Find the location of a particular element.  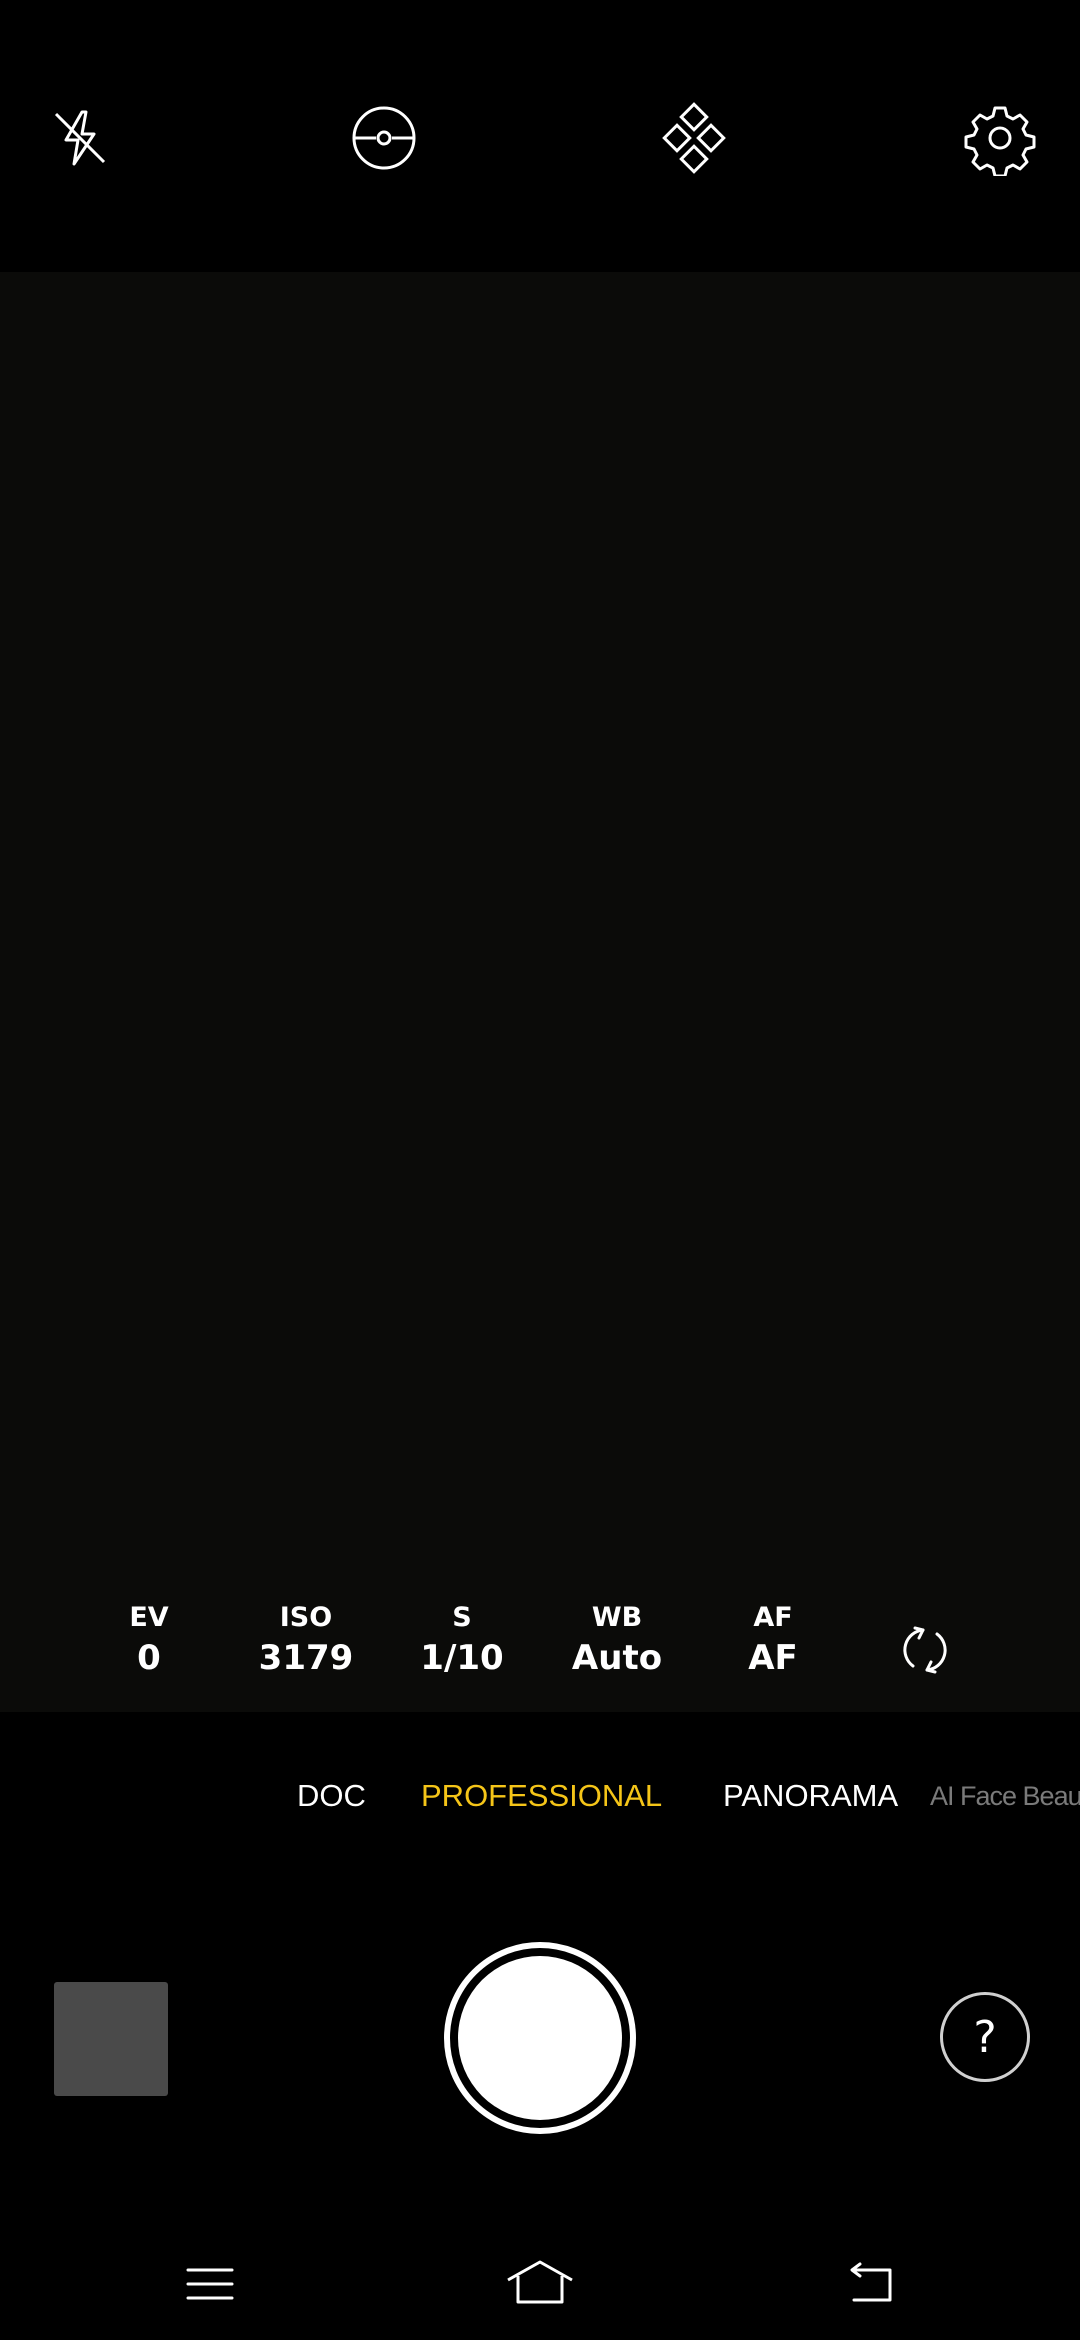

gear-icon is located at coordinates (1000, 138).